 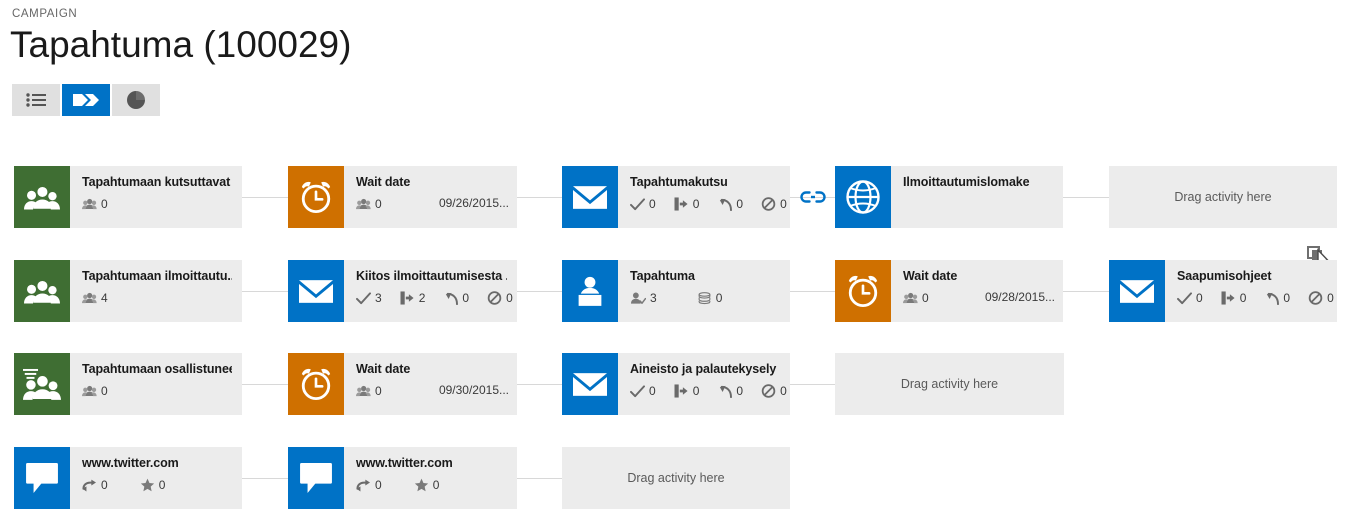 I want to click on stat-check: 0, so click(x=1190, y=298).